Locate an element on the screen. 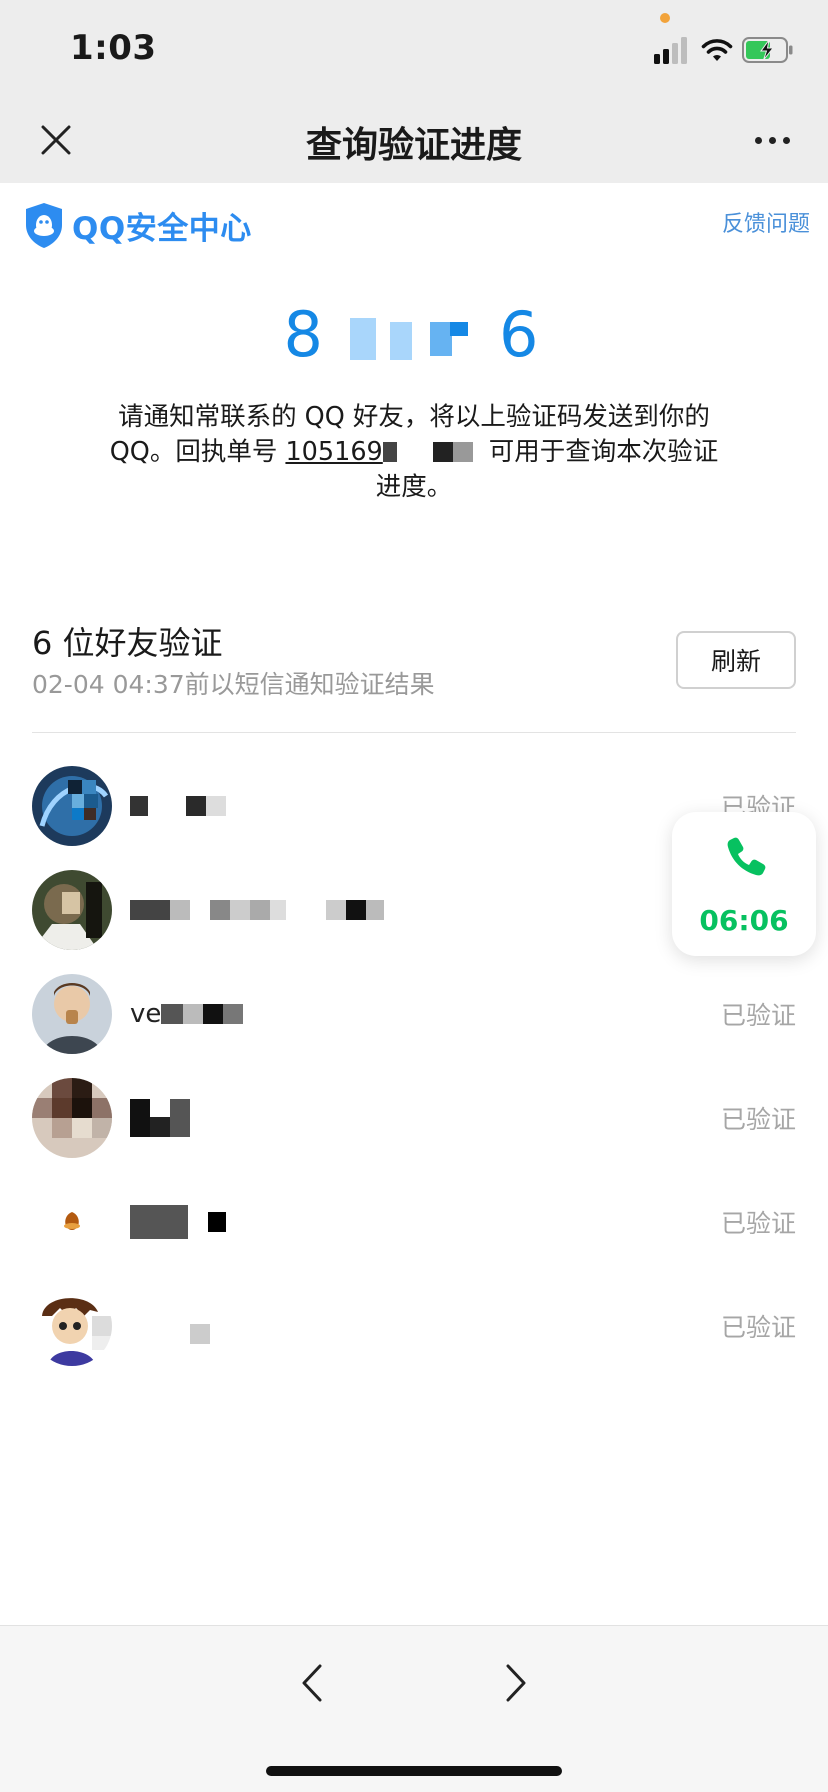 Image resolution: width=828 pixels, height=1792 pixels. verification-code-digit: 6 is located at coordinates (522, 334).